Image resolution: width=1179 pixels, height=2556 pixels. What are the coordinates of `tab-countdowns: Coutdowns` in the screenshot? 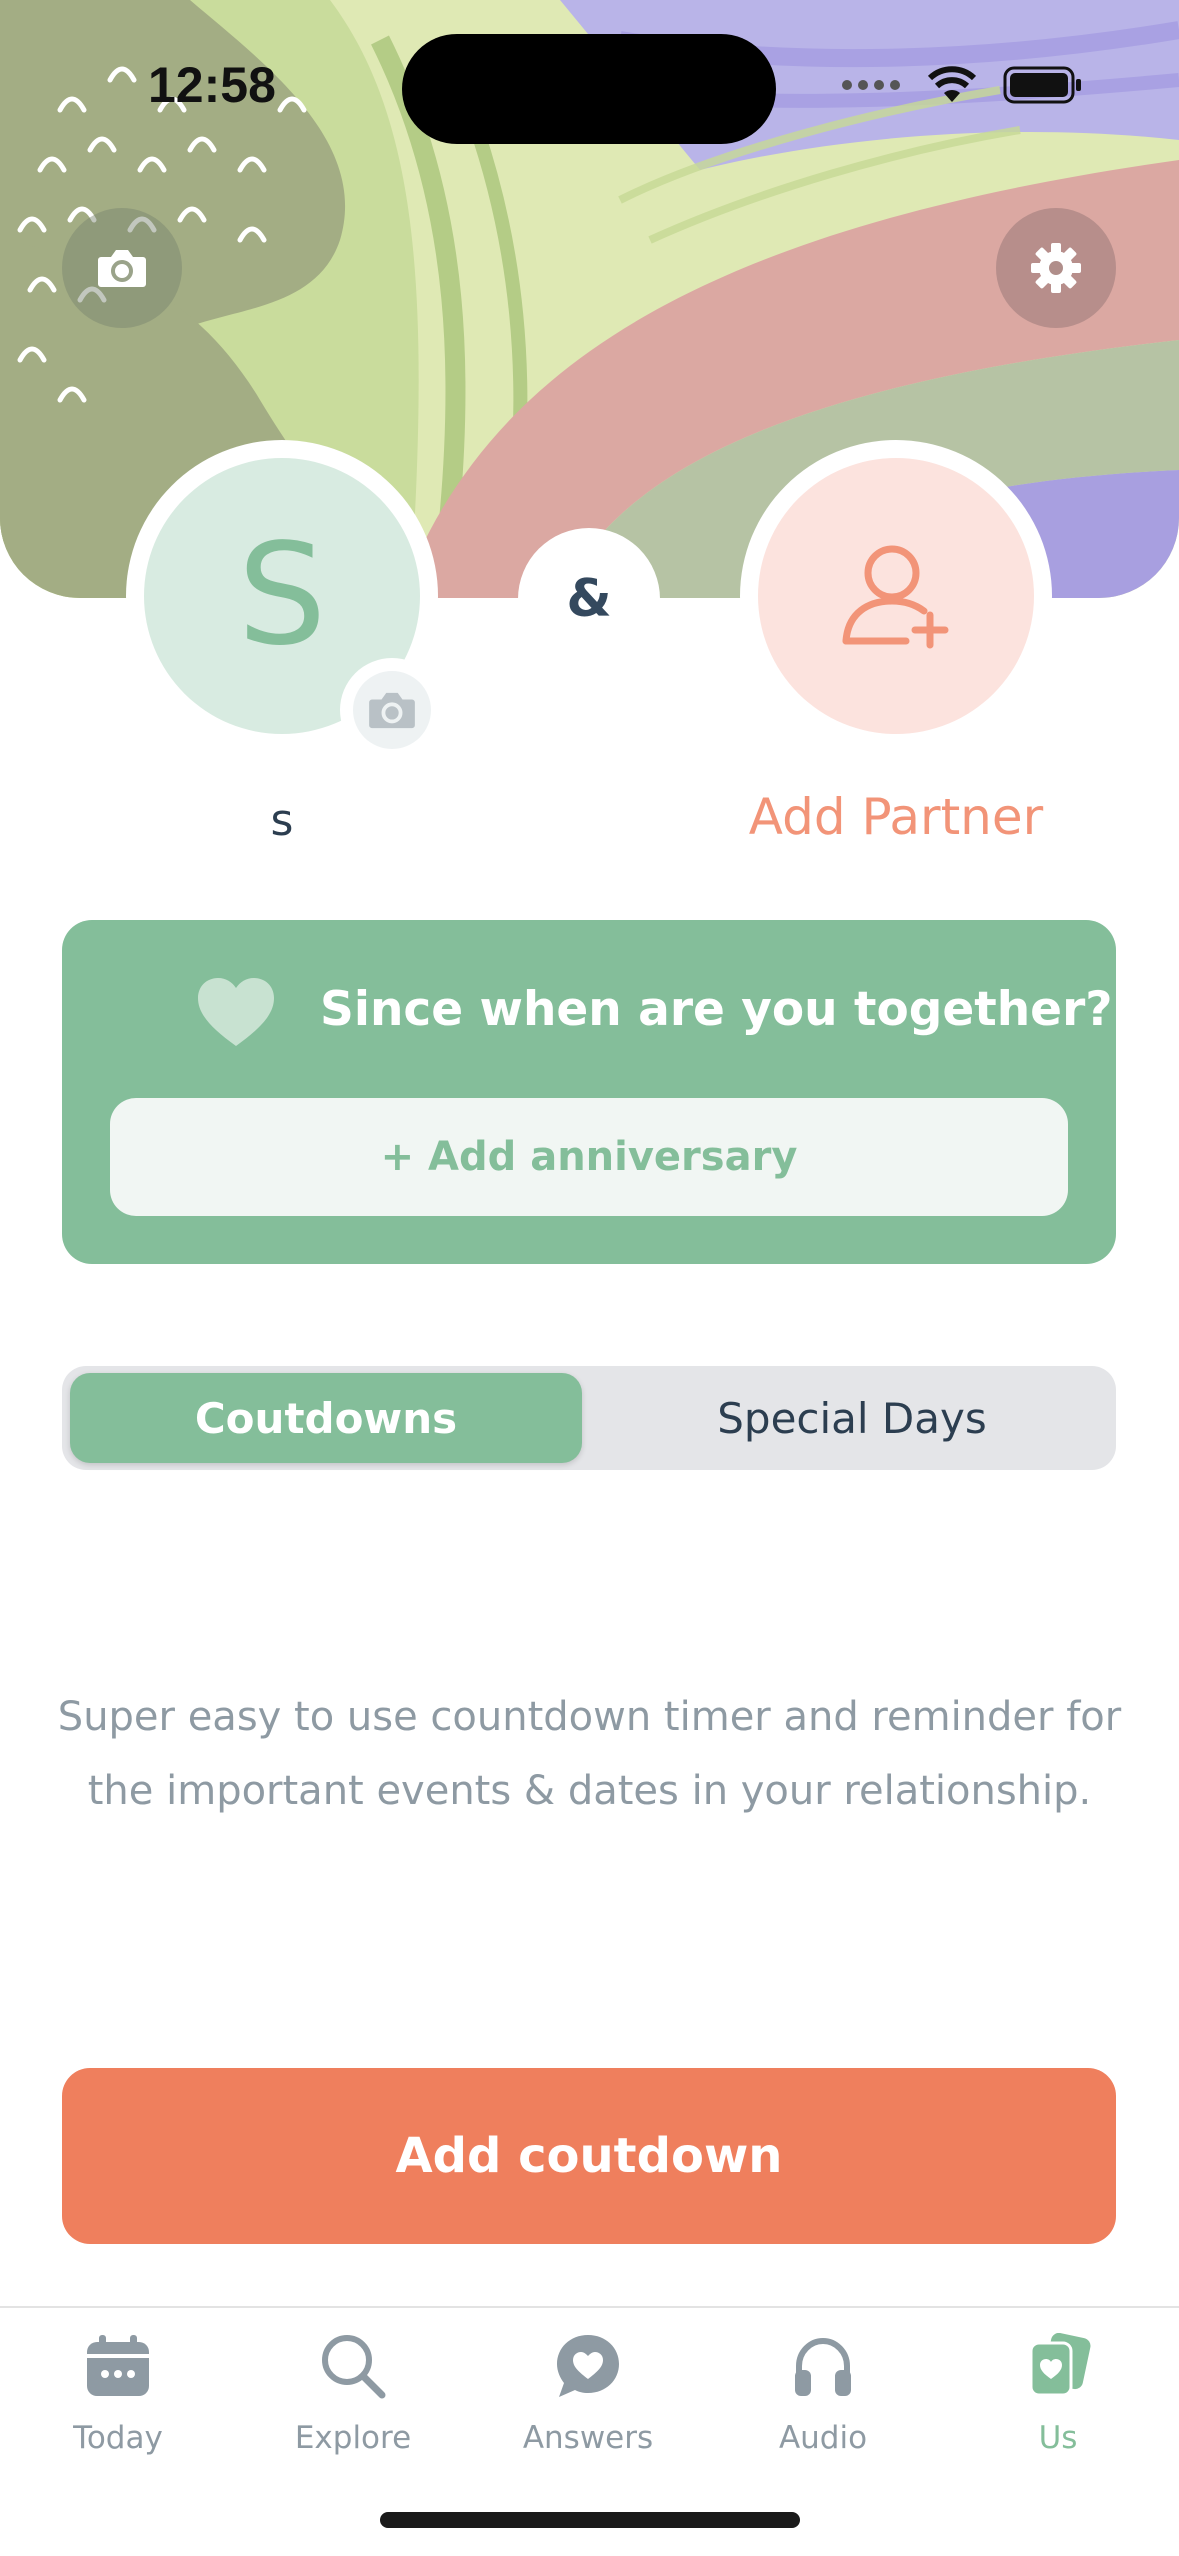 It's located at (326, 1418).